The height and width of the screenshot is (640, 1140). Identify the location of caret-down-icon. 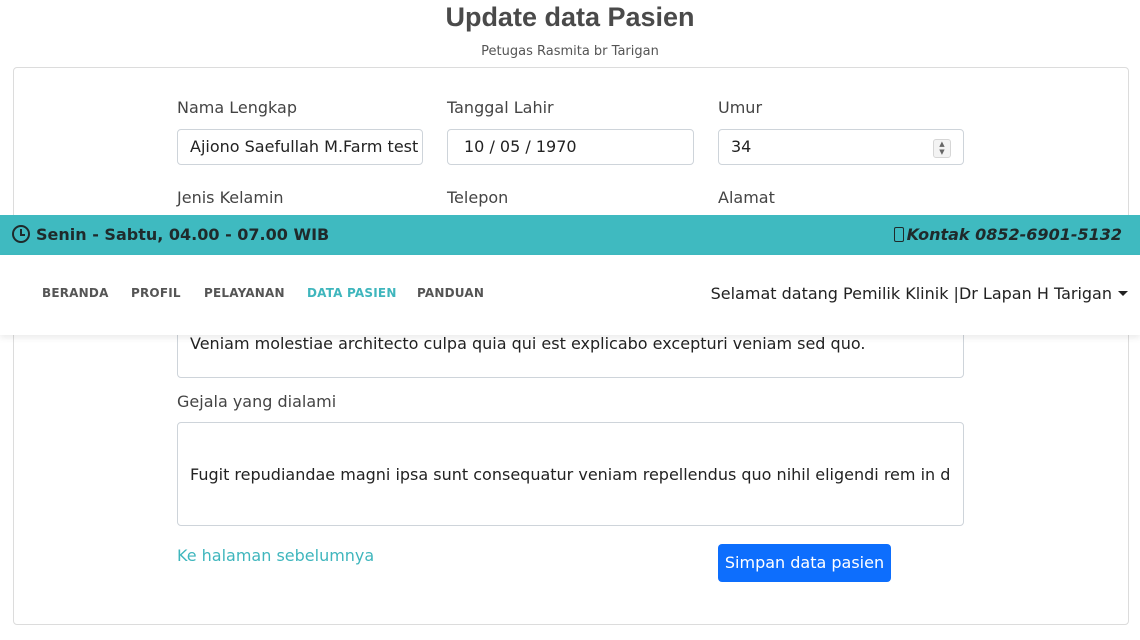
(1123, 293).